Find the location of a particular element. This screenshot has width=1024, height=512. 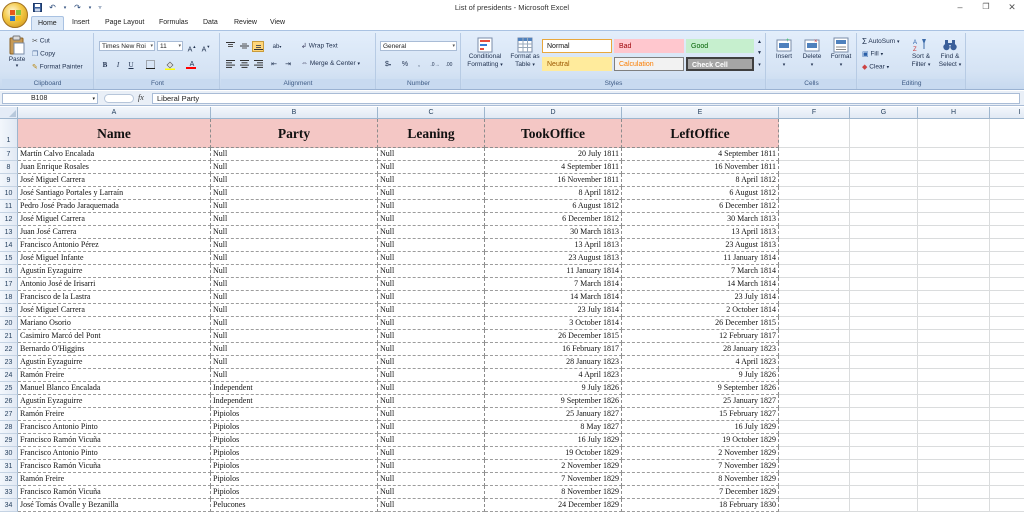

table-cell: Bernardo O'Higgins is located at coordinates (114, 349).